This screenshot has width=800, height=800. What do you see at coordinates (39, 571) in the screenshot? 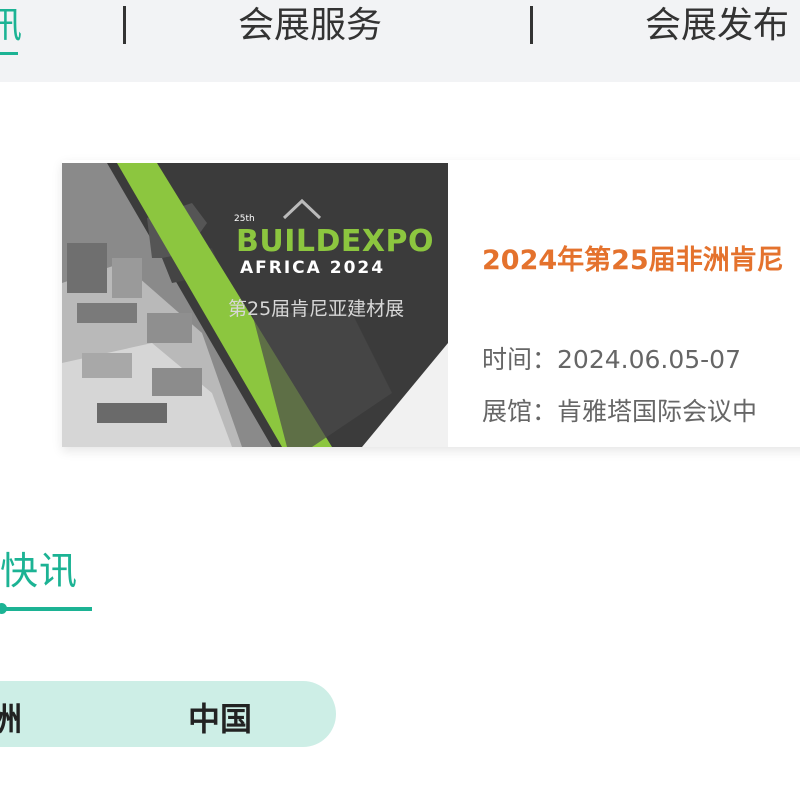
I see `section-title-news-flash: 快讯` at bounding box center [39, 571].